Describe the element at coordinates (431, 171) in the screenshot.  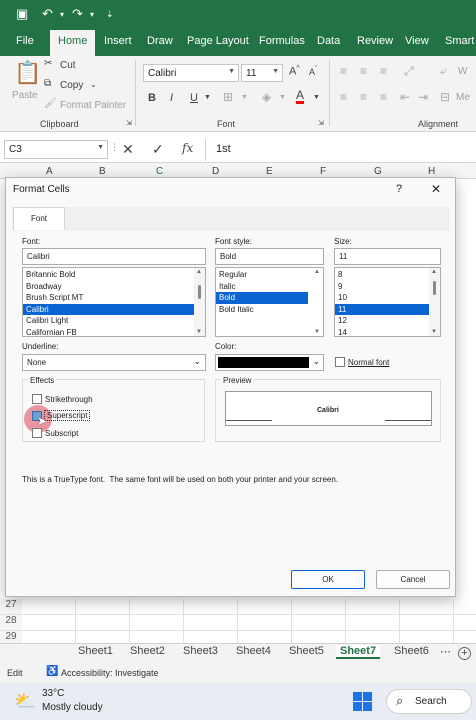
I see `column-header: H` at that location.